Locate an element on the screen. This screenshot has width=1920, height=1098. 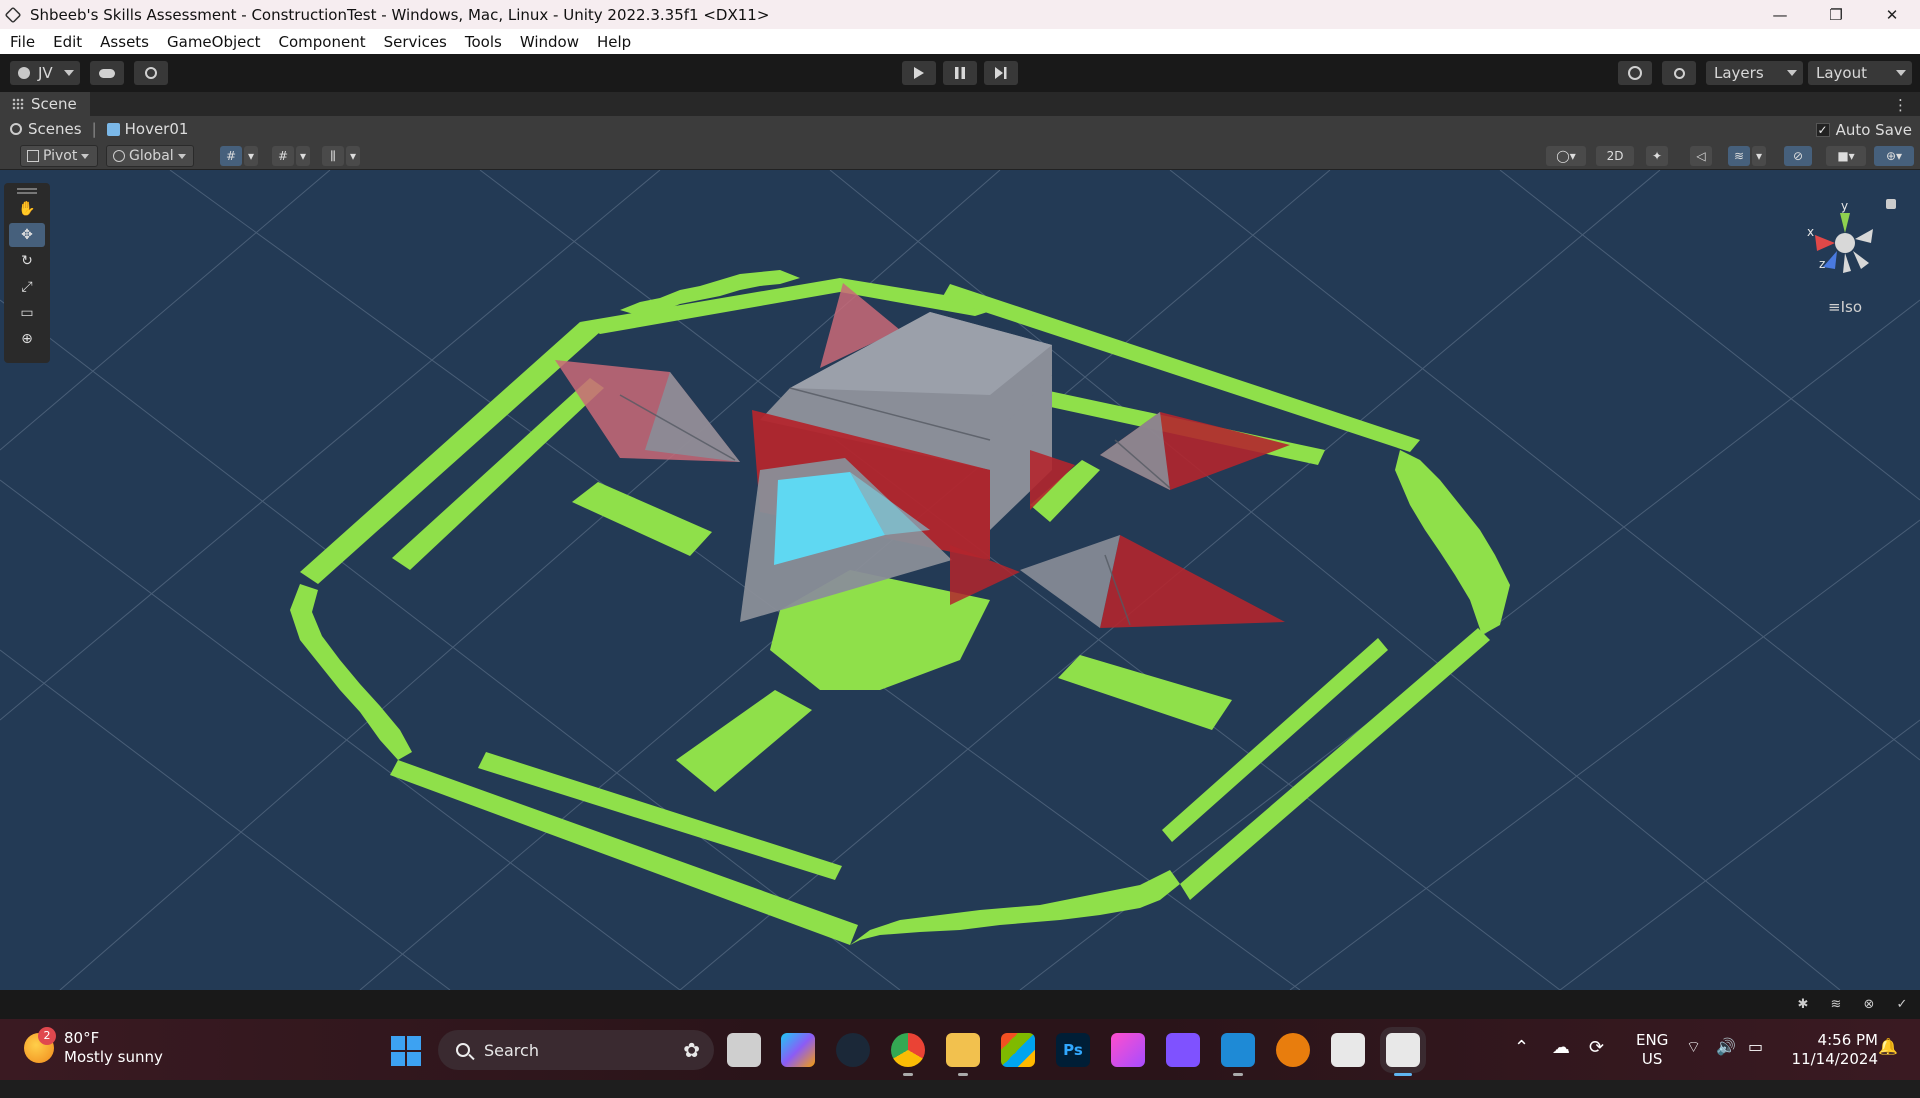
unity-scene-icon is located at coordinates (16, 129).